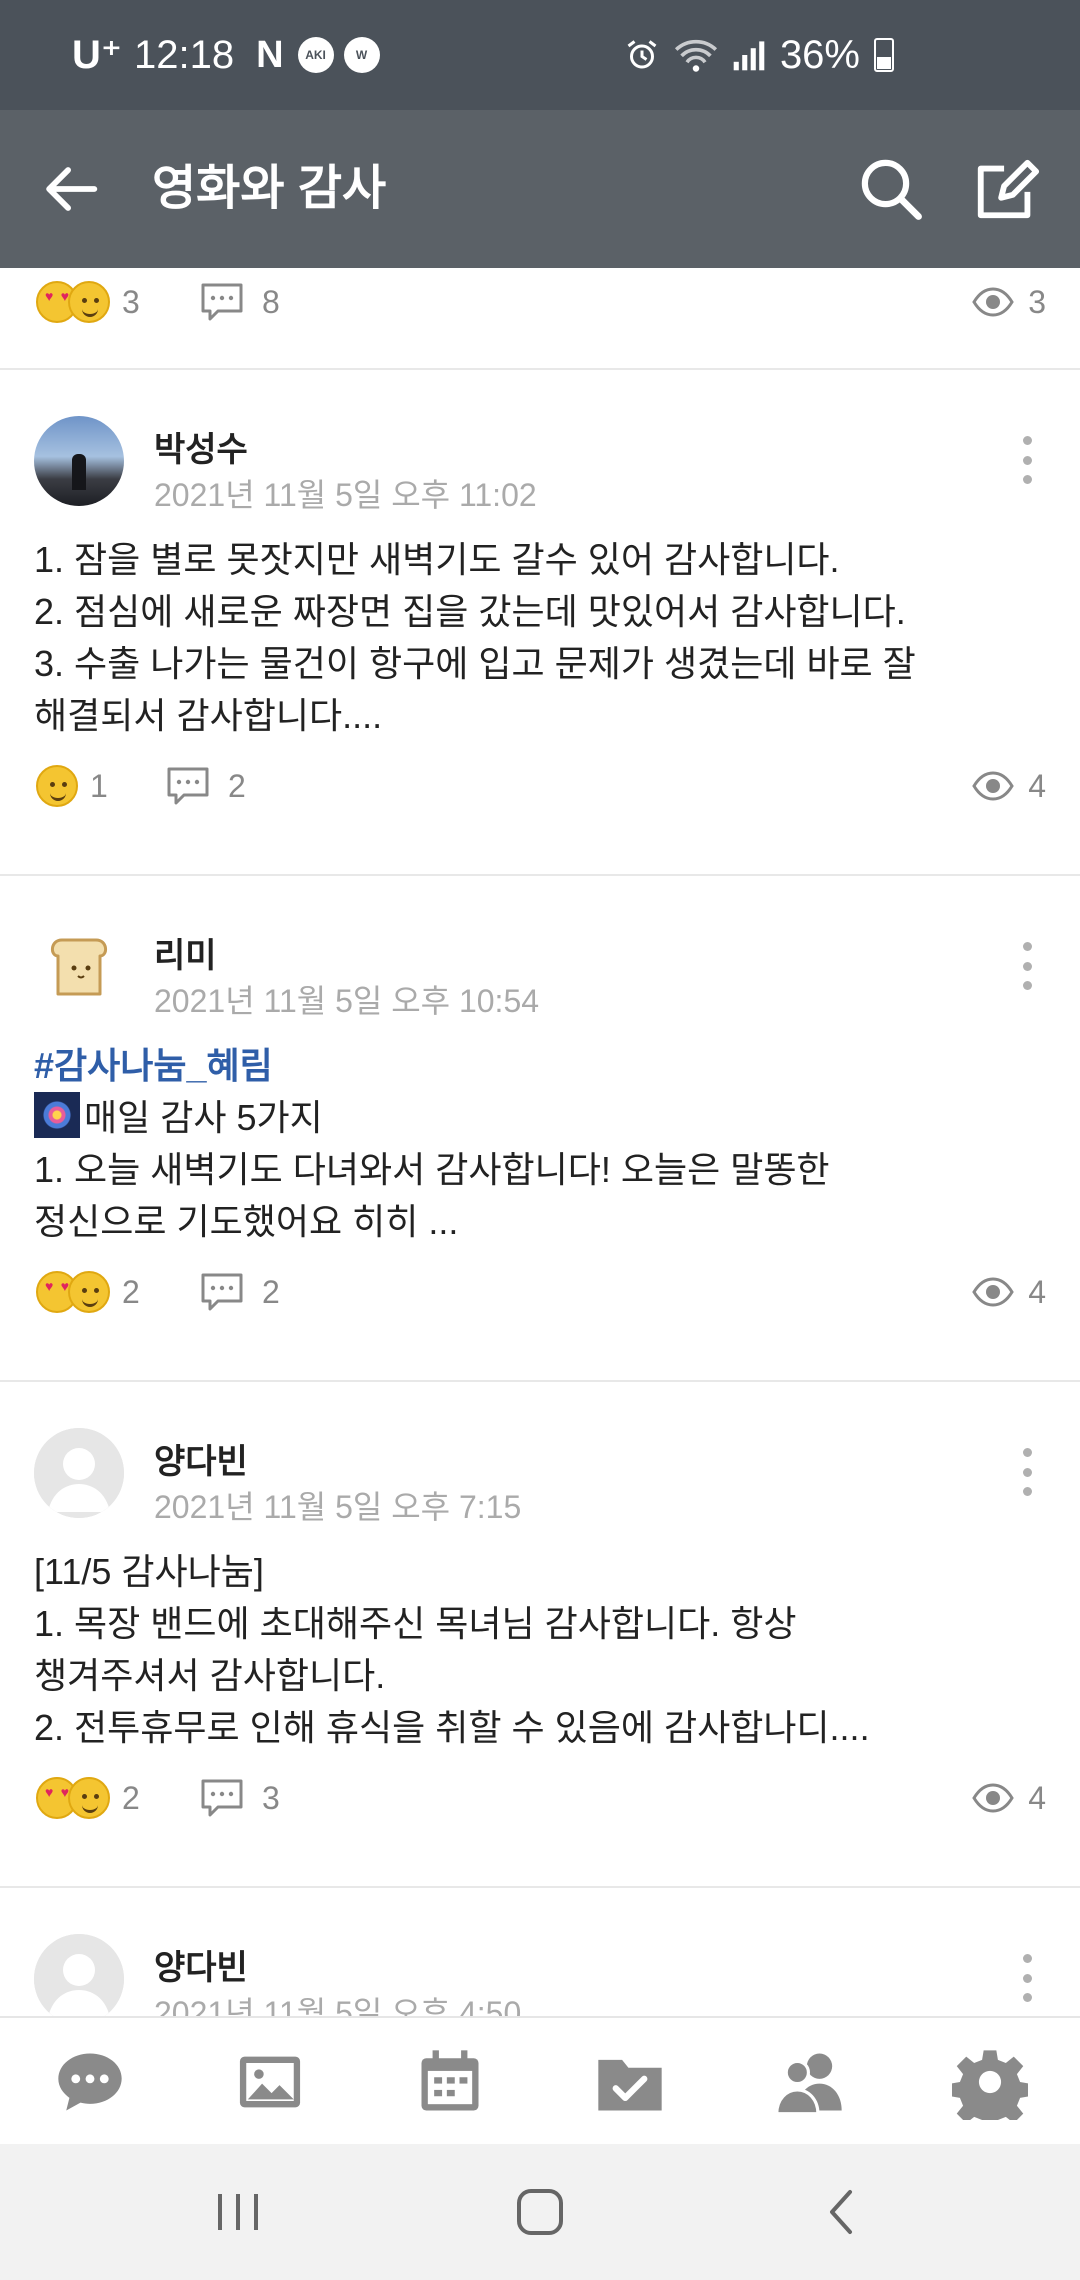  I want to click on wifi-icon, so click(695, 55).